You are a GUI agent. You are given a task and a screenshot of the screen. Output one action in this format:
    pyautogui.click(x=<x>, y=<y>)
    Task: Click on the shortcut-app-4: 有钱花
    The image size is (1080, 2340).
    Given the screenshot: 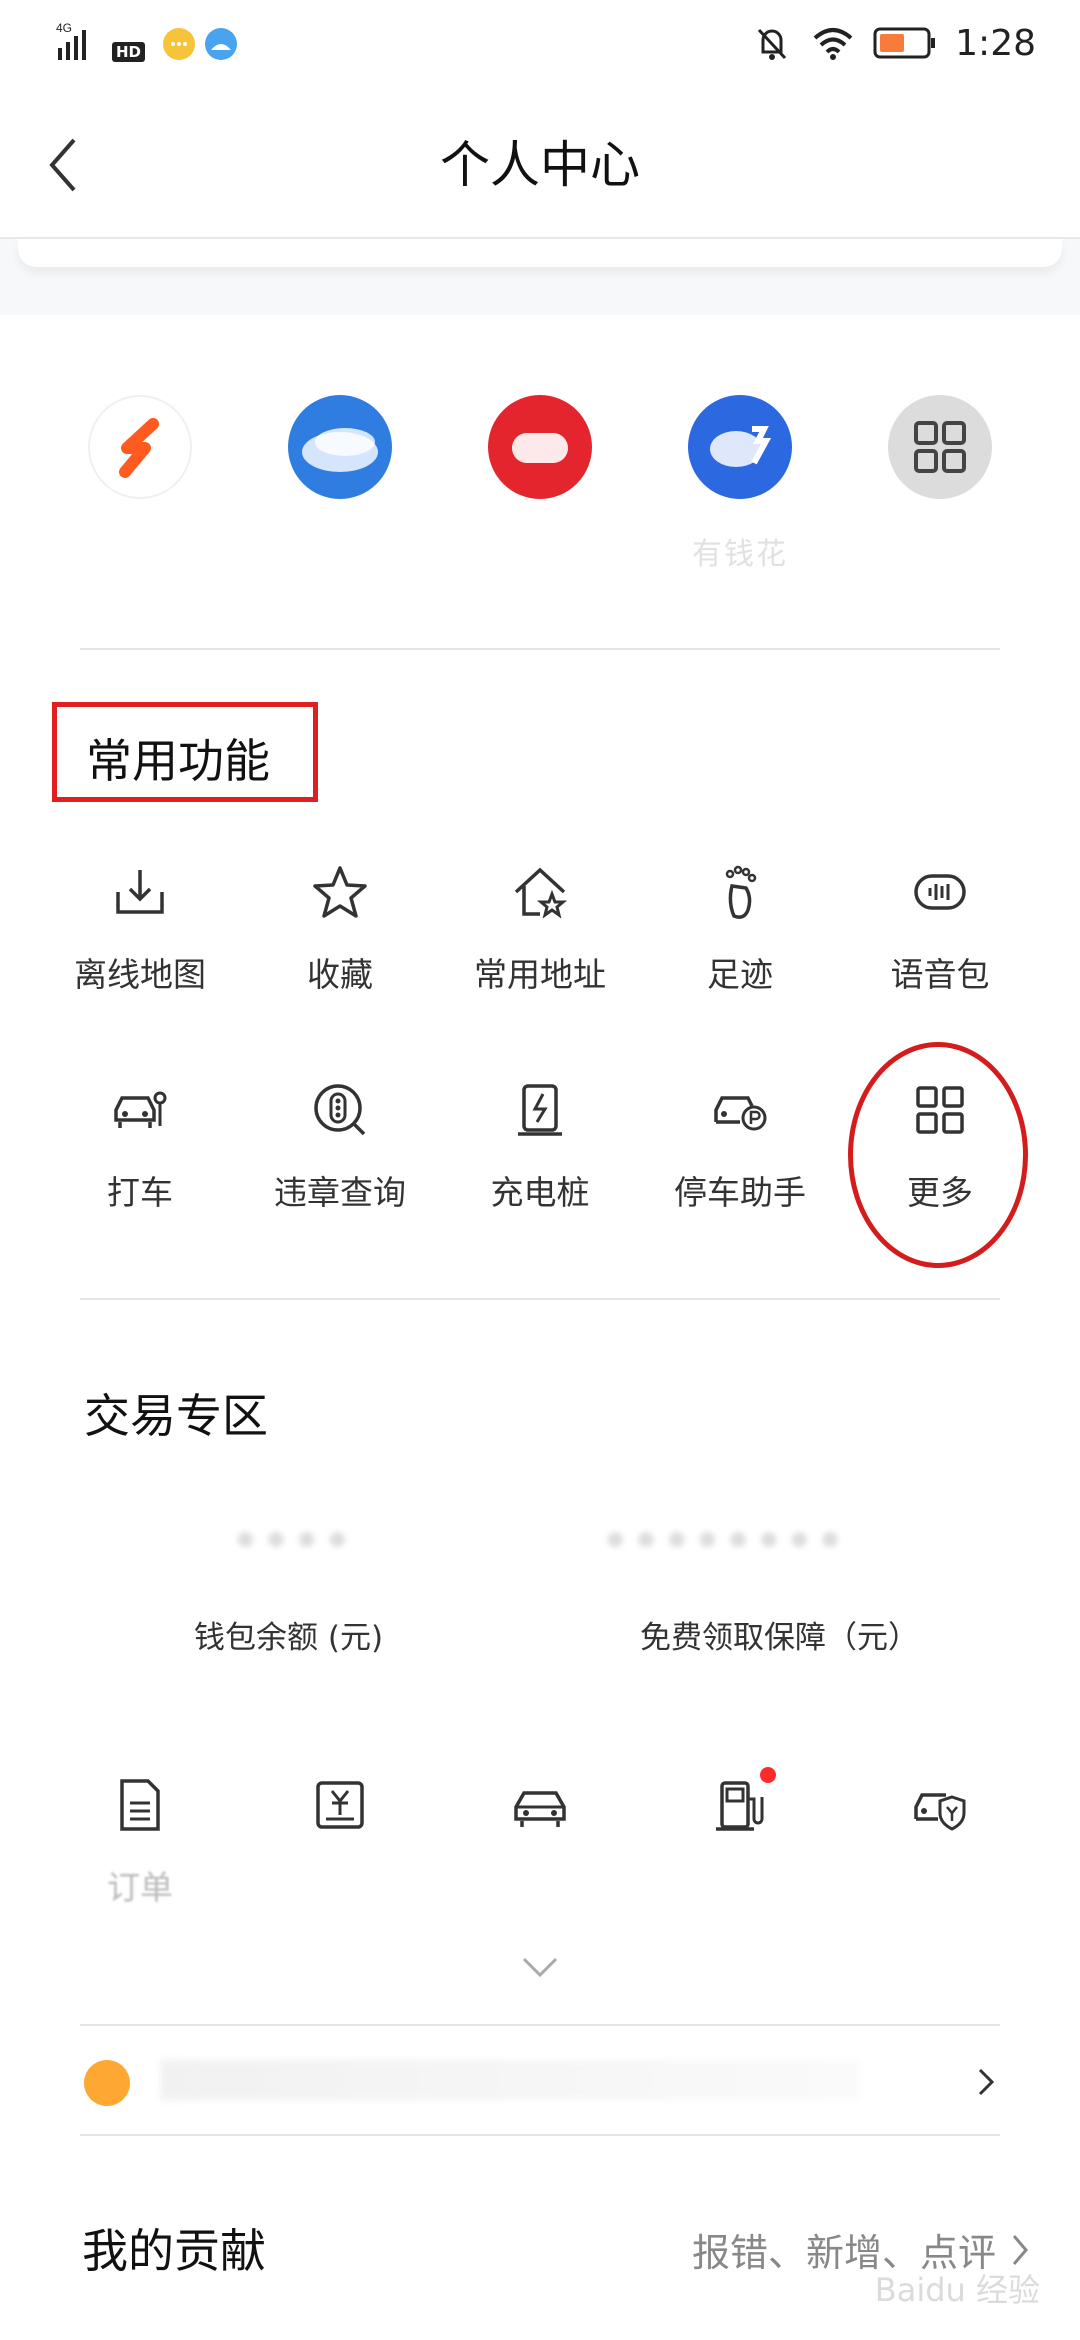 What is the action you would take?
    pyautogui.click(x=740, y=484)
    